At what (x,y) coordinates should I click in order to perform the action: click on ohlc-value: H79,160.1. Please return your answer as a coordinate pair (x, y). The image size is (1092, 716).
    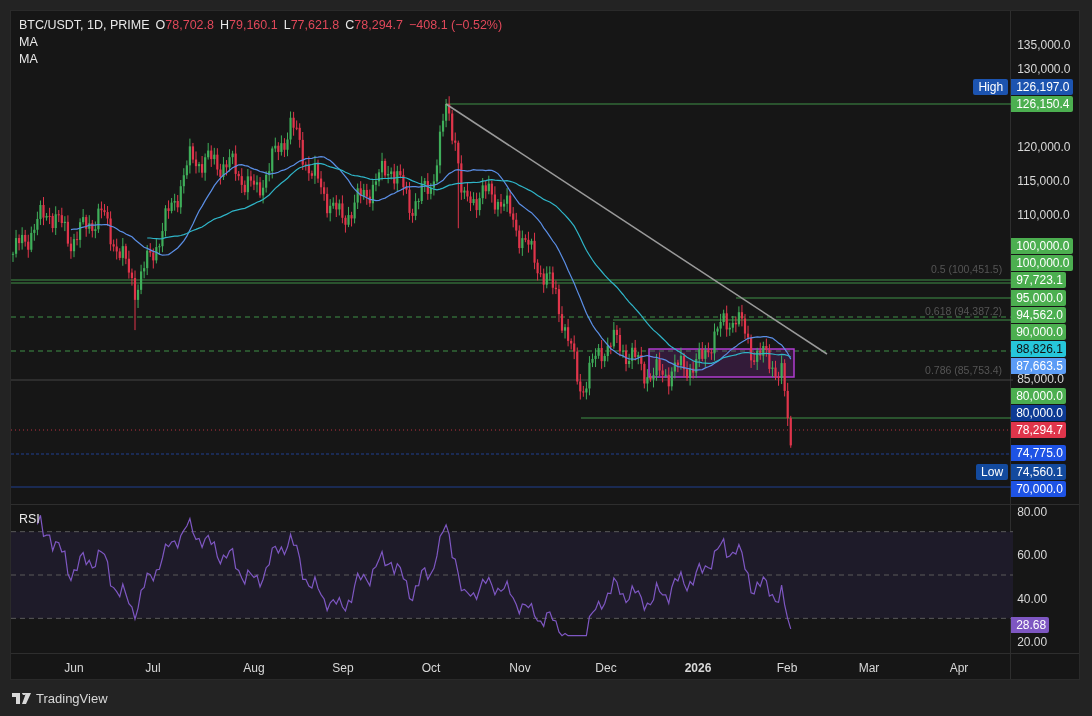
    Looking at the image, I should click on (249, 25).